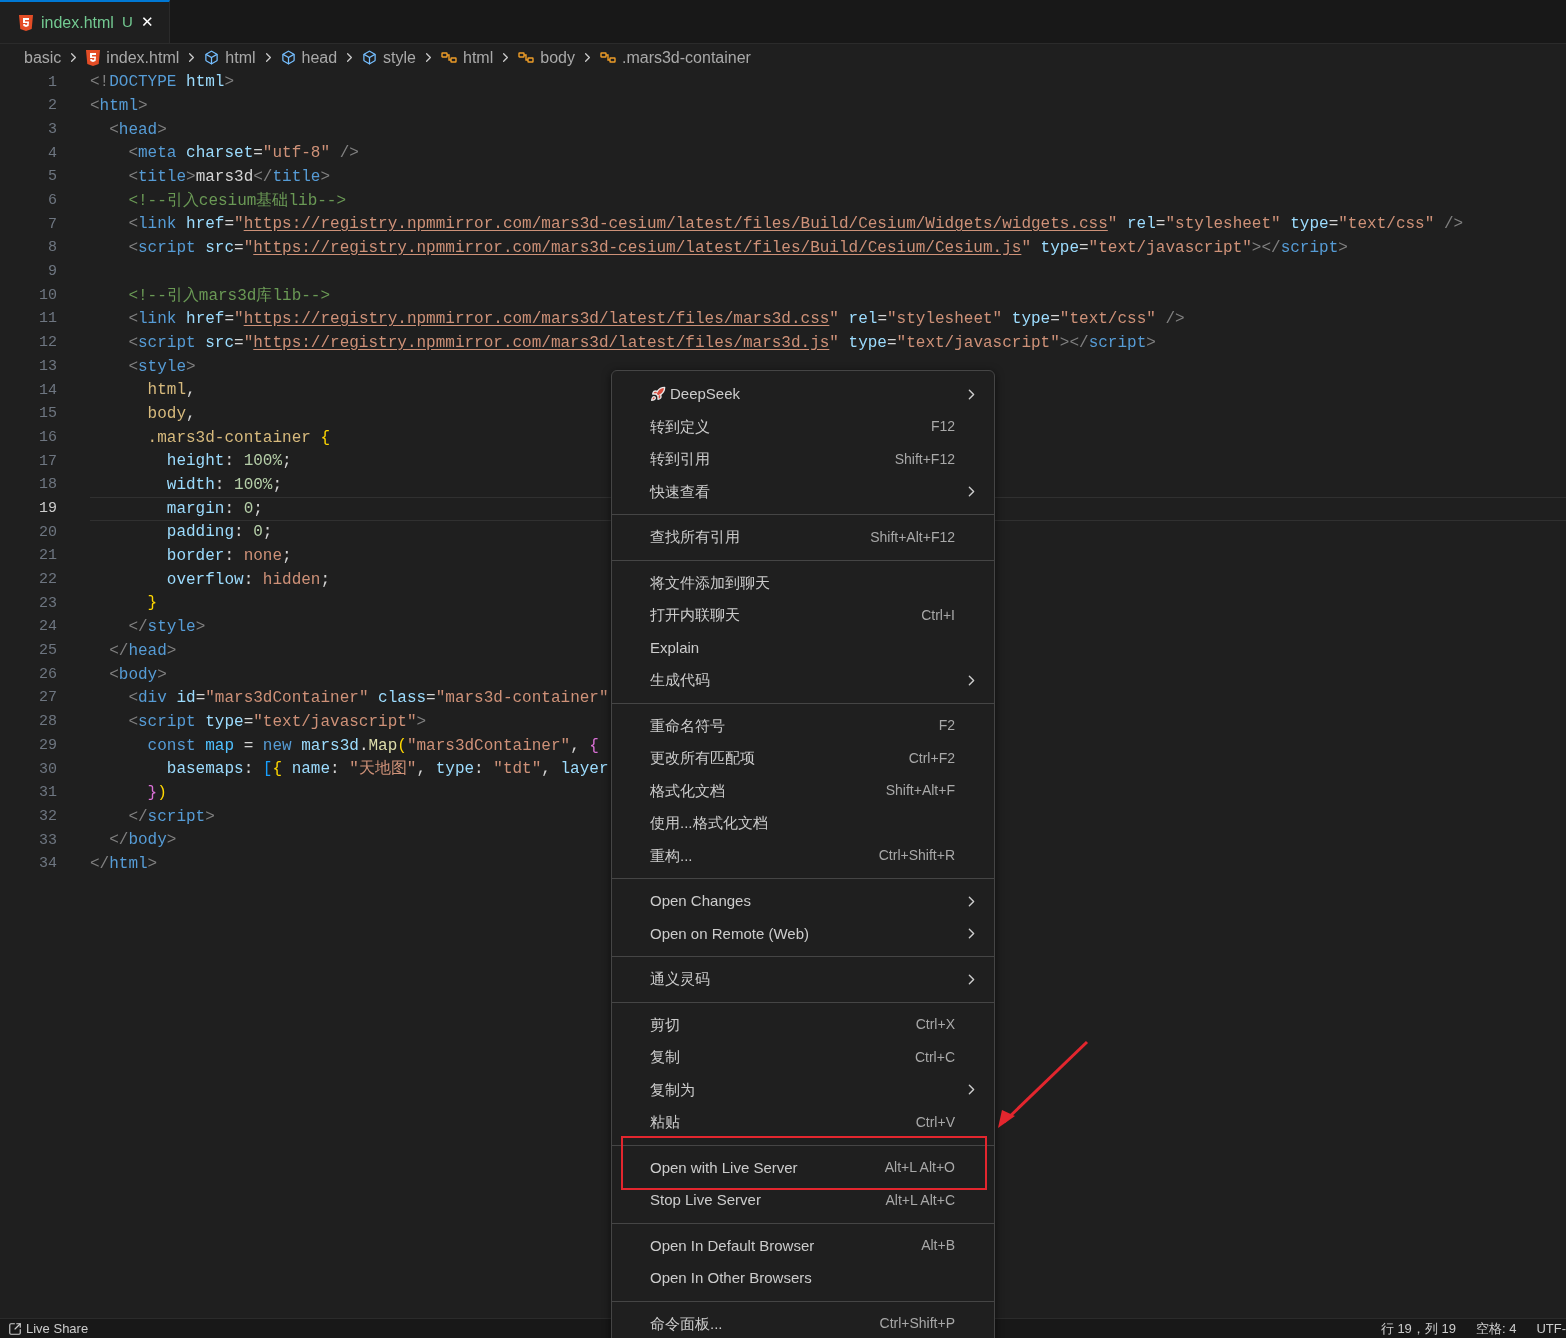 This screenshot has height=1338, width=1566. What do you see at coordinates (803, 758) in the screenshot?
I see `menu-item: 更改所有匹配项 Ctrl+F2` at bounding box center [803, 758].